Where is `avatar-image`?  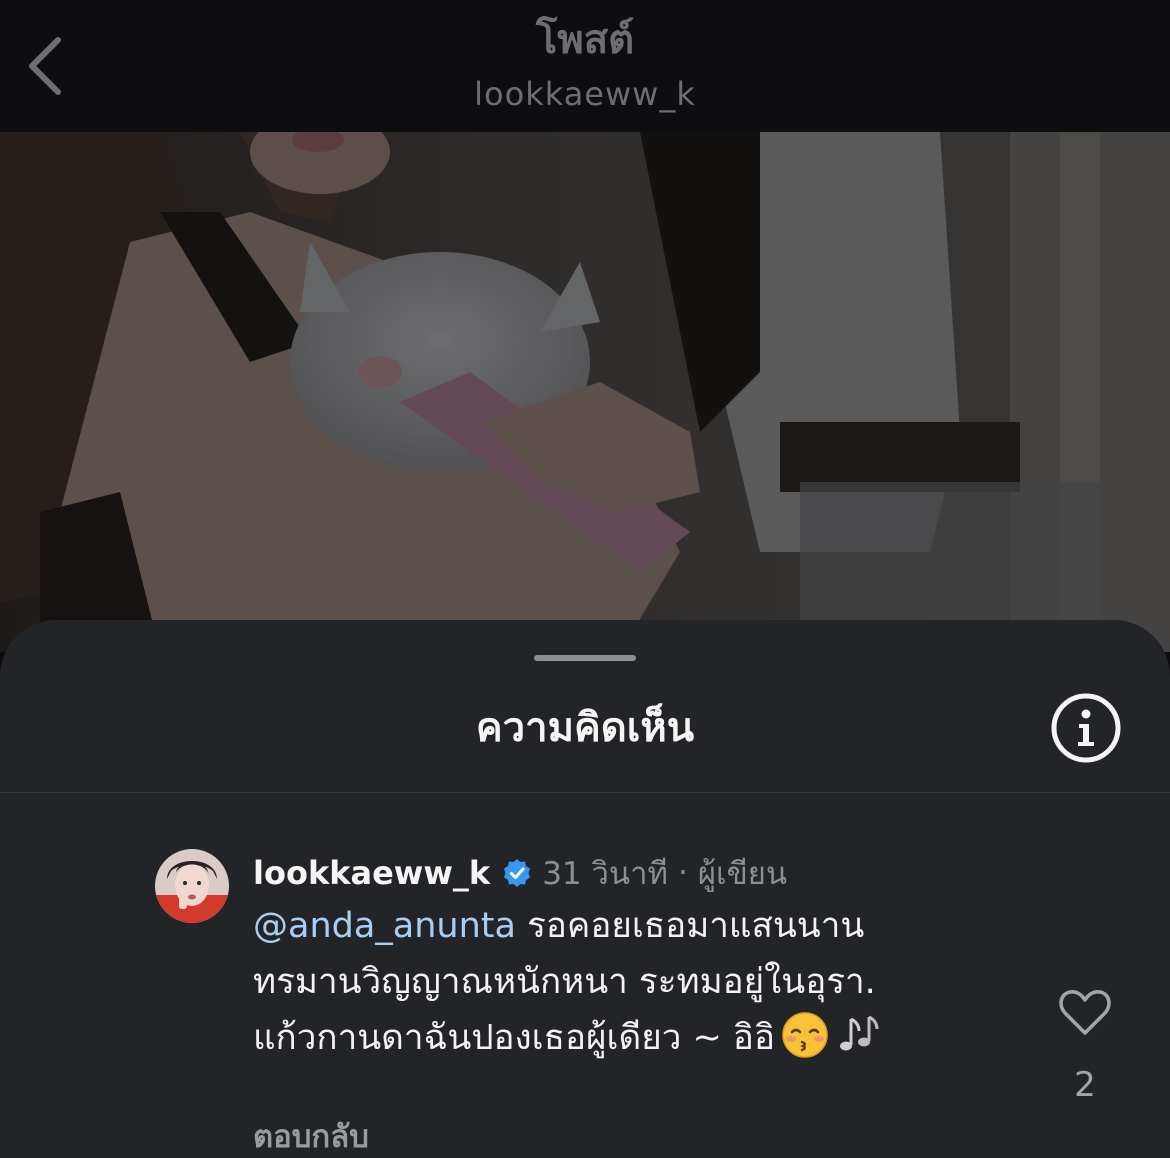
avatar-image is located at coordinates (192, 886).